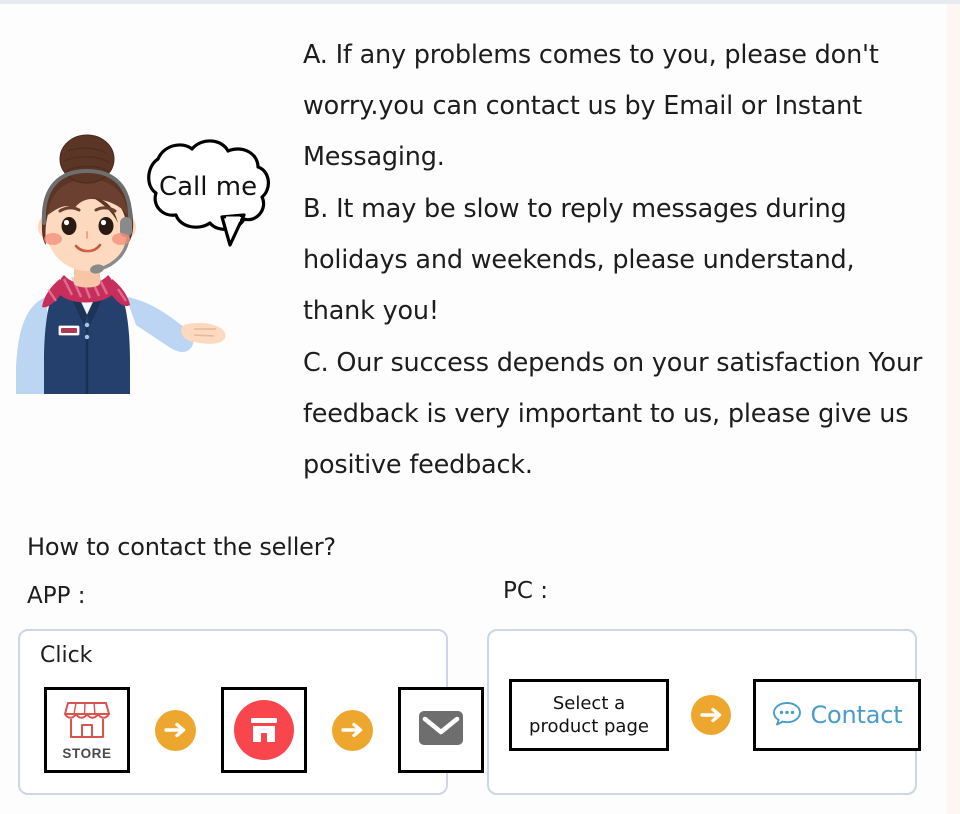  What do you see at coordinates (56, 596) in the screenshot?
I see `app-label: APP :` at bounding box center [56, 596].